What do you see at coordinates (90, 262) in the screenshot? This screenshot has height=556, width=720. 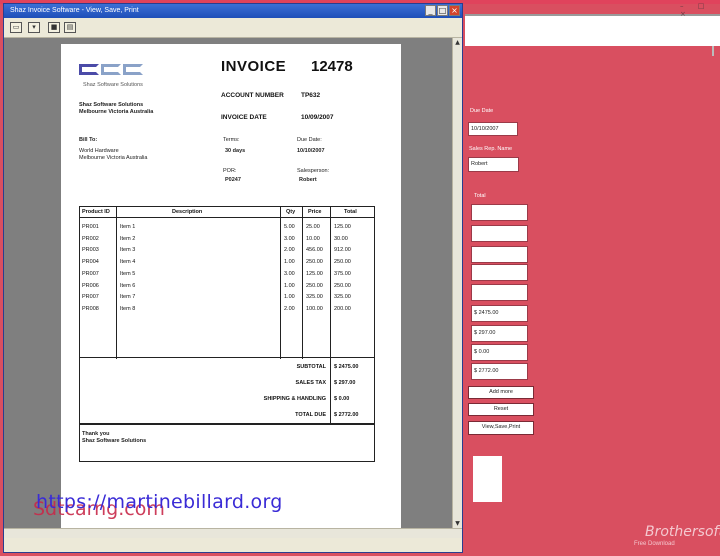 I see `cell-id: PR004` at bounding box center [90, 262].